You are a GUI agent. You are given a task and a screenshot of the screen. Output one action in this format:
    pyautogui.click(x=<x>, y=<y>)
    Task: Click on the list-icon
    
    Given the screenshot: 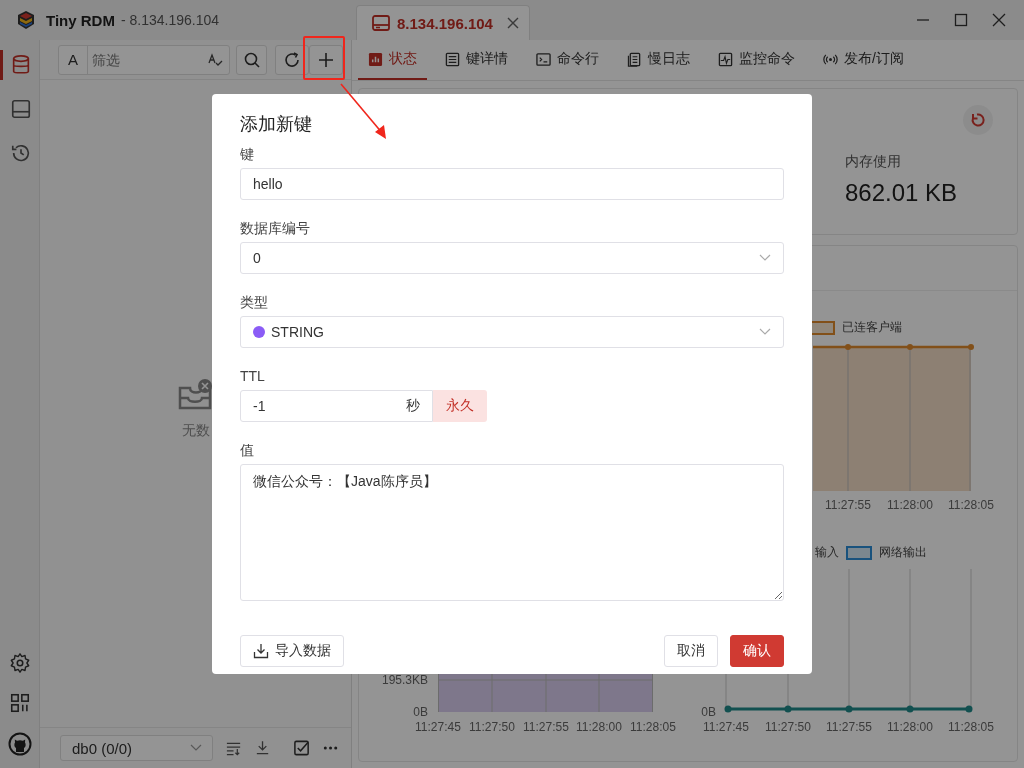 What is the action you would take?
    pyautogui.click(x=452, y=59)
    